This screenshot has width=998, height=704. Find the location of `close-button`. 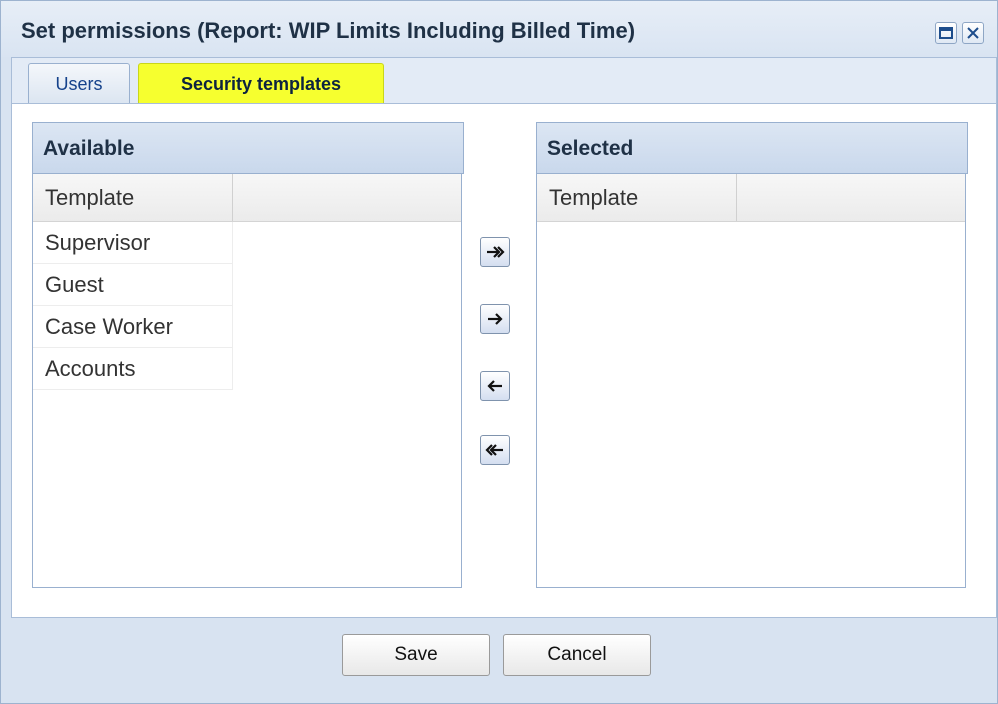

close-button is located at coordinates (973, 33).